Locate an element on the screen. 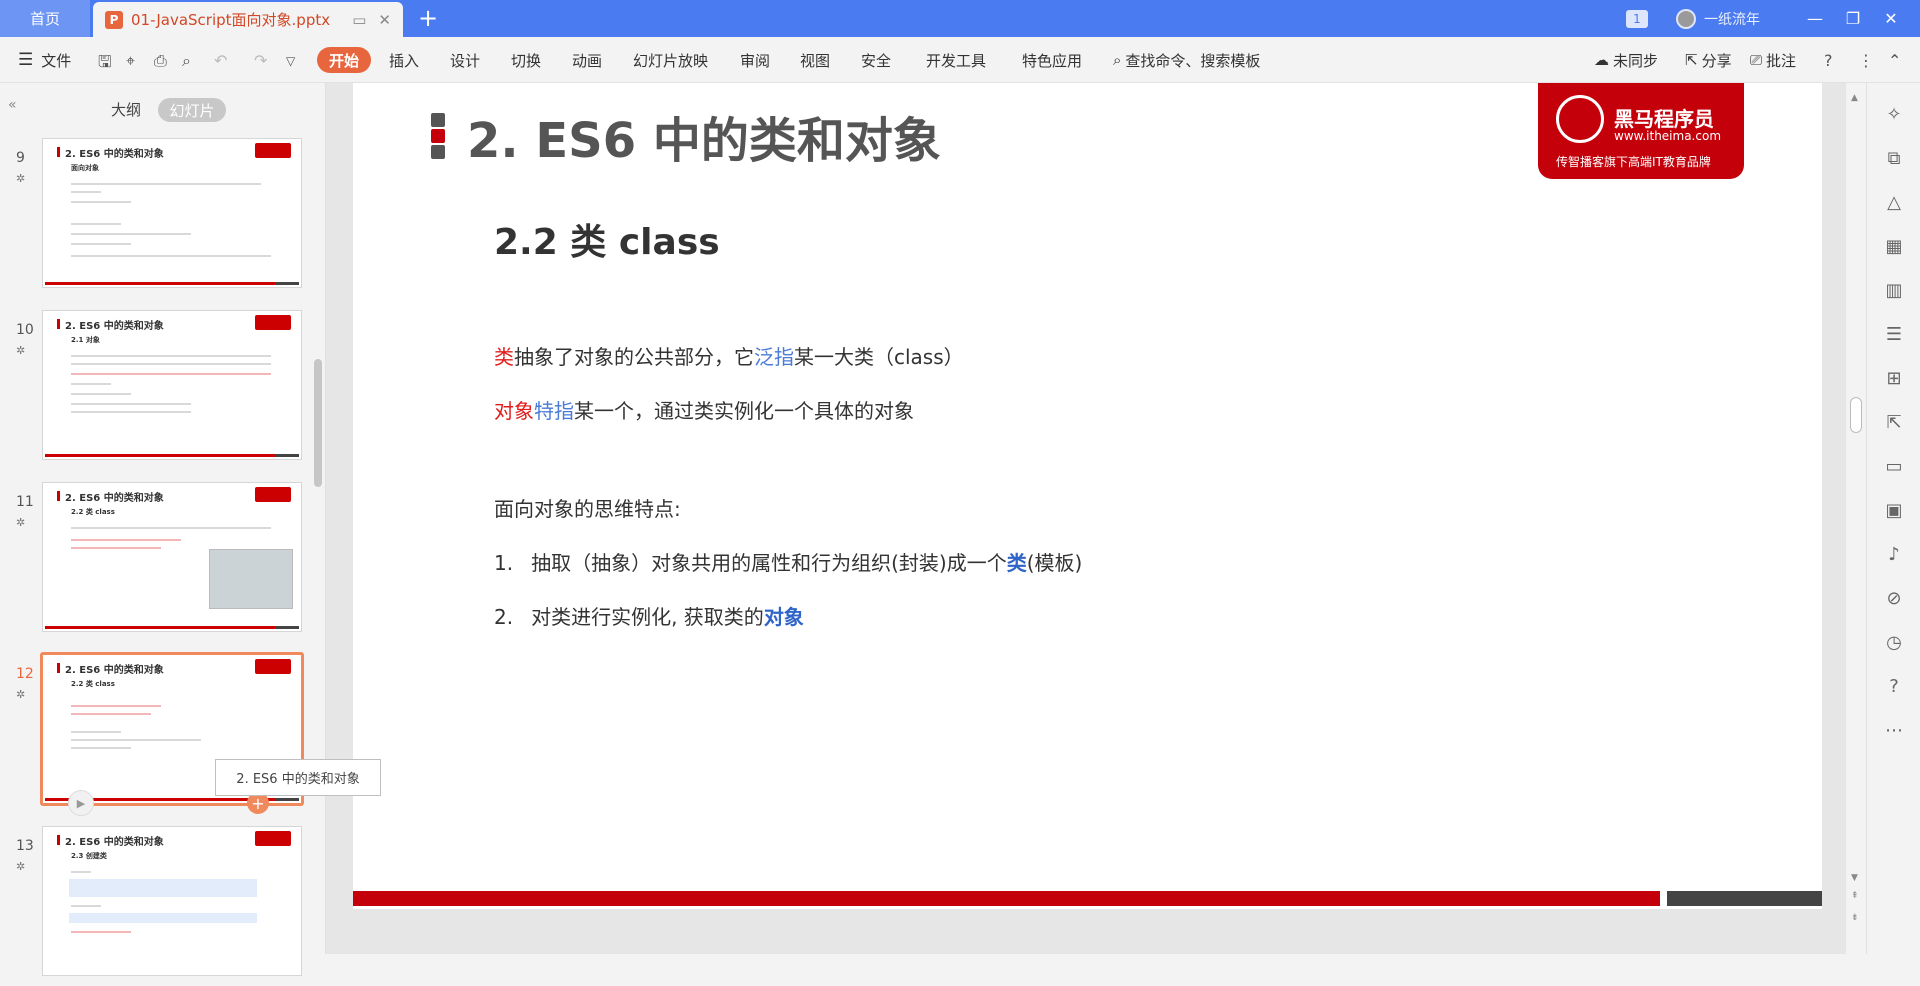  cloud-sync-icon: ☁ is located at coordinates (1601, 60).